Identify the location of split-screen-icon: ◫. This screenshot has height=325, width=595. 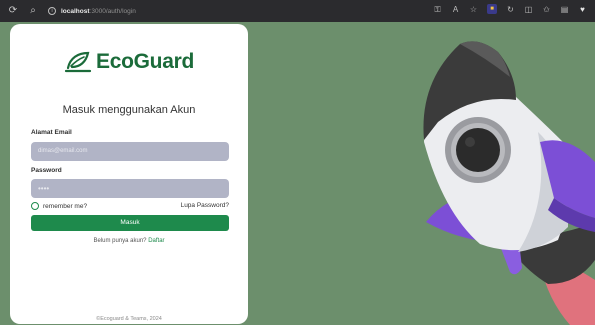
(528, 9).